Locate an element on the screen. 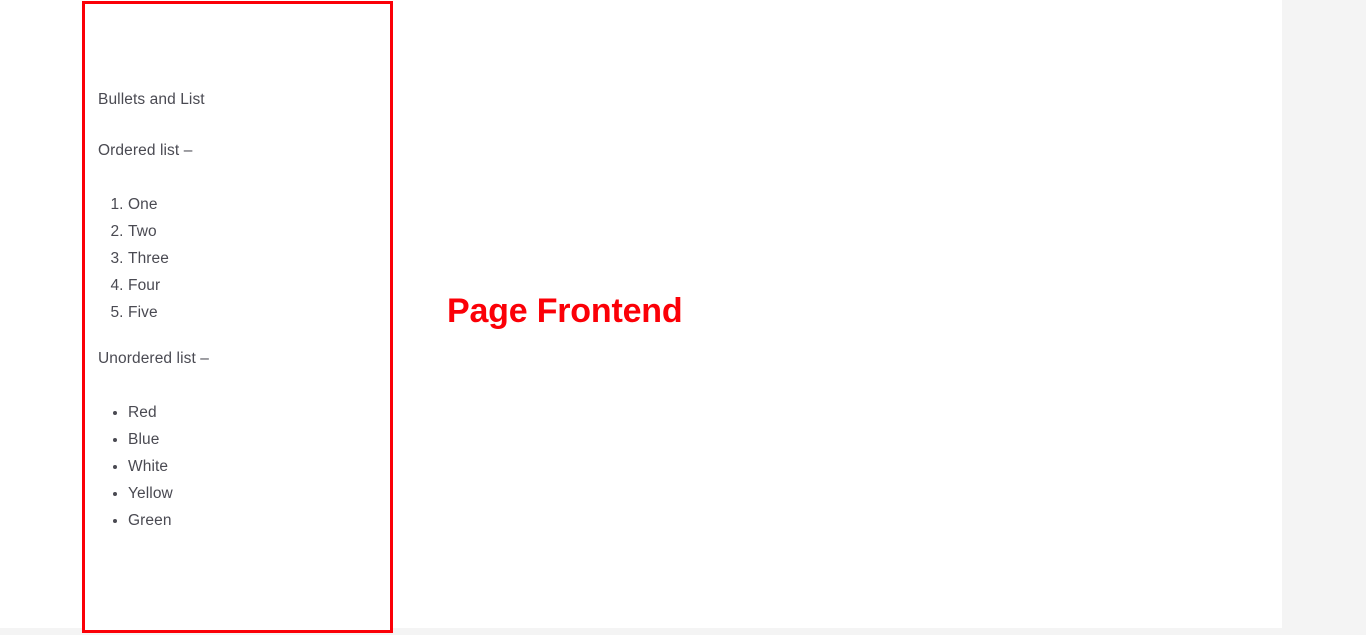 The height and width of the screenshot is (635, 1366). heading-bullets-and-list: Bullets and List is located at coordinates (151, 99).